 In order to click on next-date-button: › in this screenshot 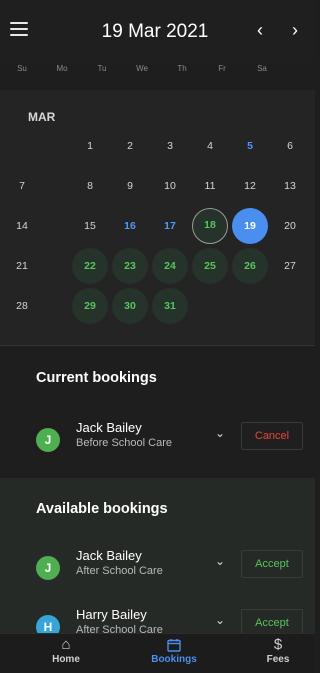, I will do `click(295, 31)`.